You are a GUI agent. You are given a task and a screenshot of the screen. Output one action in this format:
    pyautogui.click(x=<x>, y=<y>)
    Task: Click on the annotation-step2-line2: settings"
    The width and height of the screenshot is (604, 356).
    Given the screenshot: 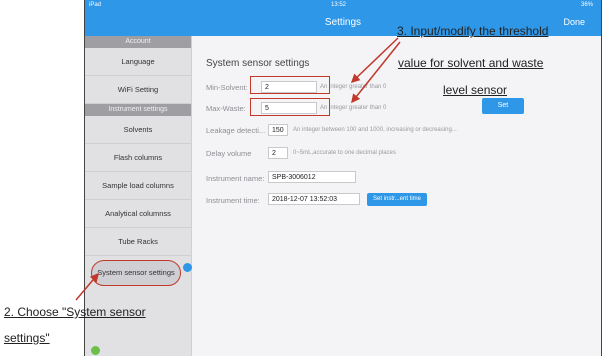 What is the action you would take?
    pyautogui.click(x=27, y=338)
    